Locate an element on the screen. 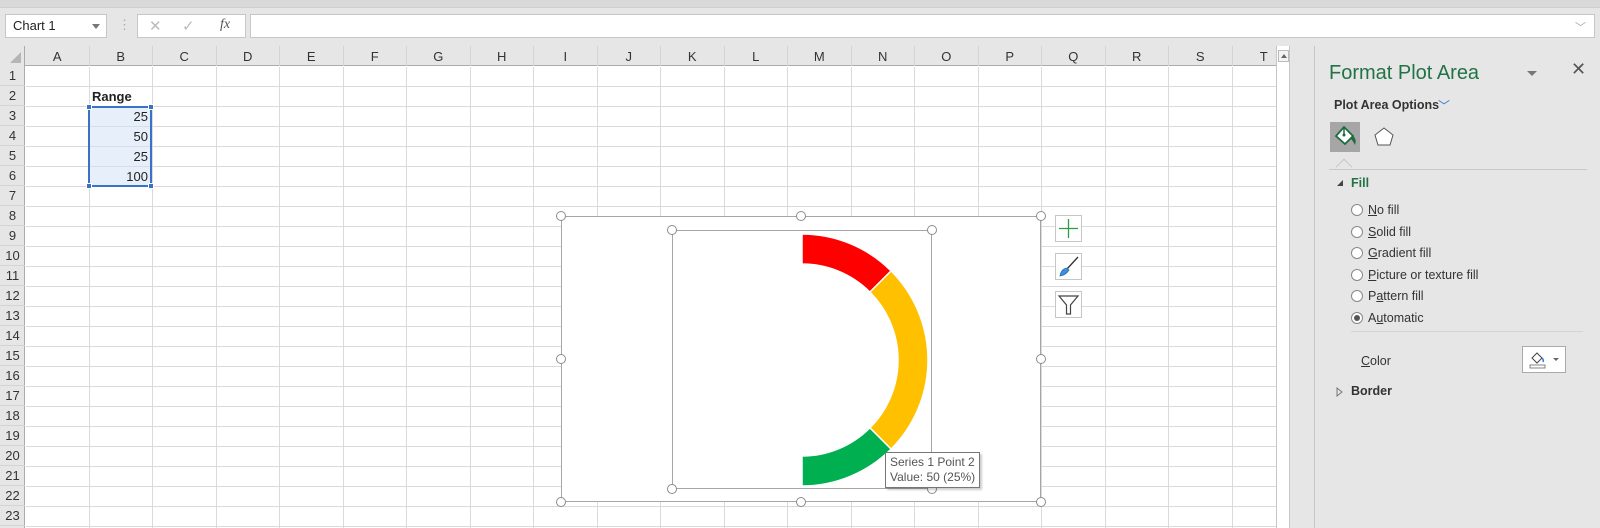 The height and width of the screenshot is (528, 1600). drag-handle-icon: ⋮ is located at coordinates (124, 25).